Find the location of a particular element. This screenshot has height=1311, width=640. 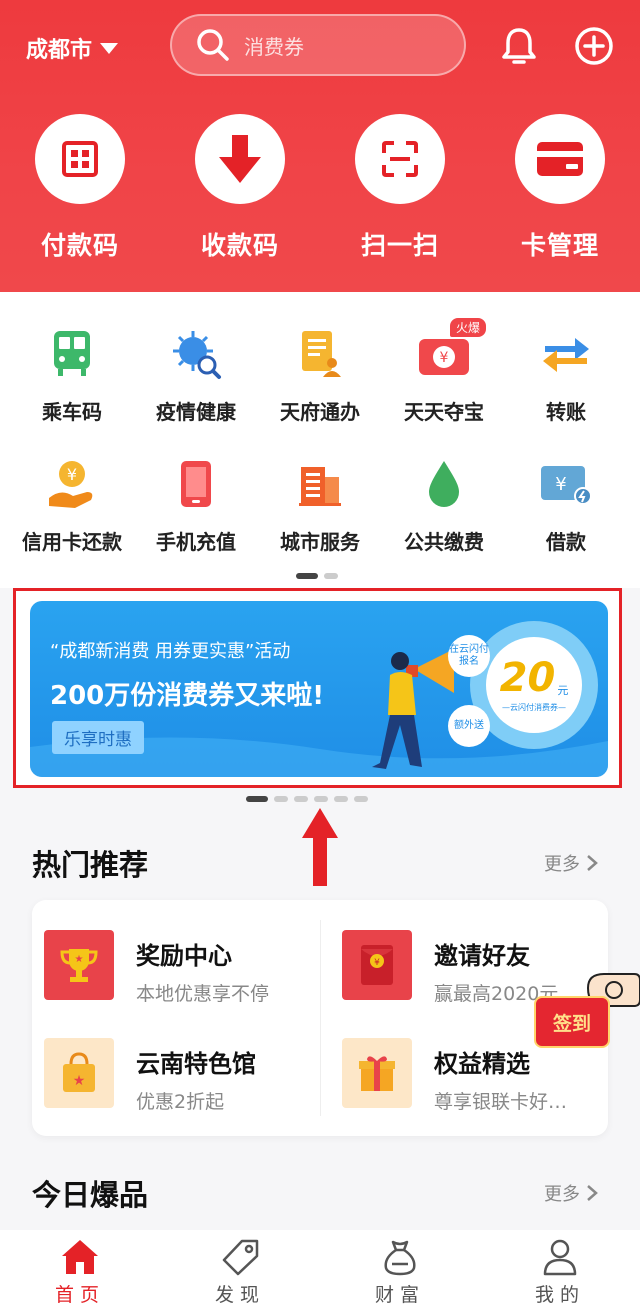

service-tianfu: 天府通办 is located at coordinates (320, 375).